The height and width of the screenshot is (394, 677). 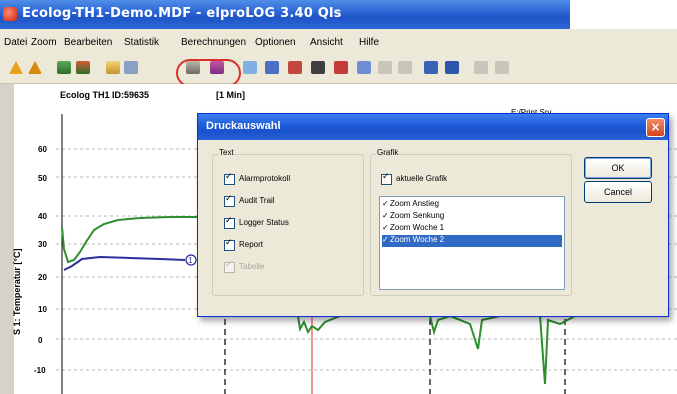 What do you see at coordinates (655, 127) in the screenshot?
I see `close-icon: ×` at bounding box center [655, 127].